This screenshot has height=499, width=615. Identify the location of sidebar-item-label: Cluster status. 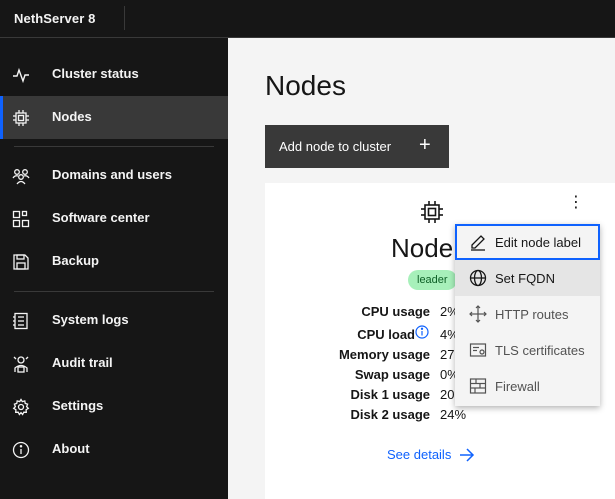
(95, 73).